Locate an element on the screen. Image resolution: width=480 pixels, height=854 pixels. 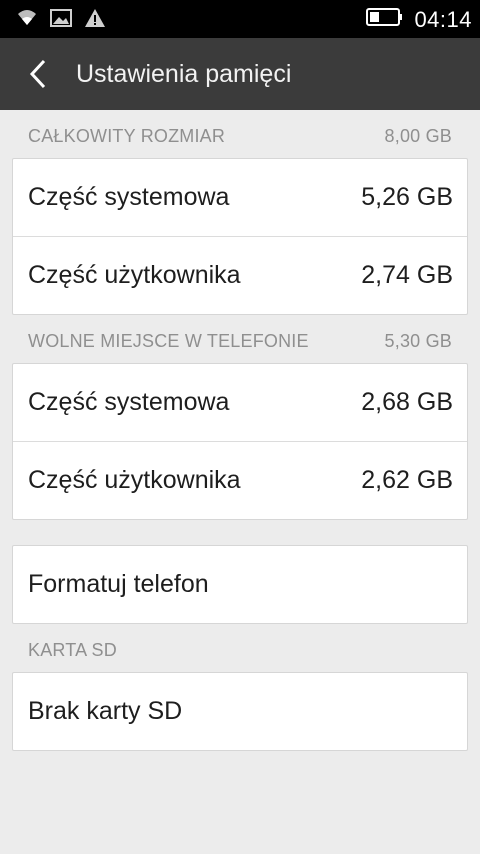
wifi-icon is located at coordinates (27, 20).